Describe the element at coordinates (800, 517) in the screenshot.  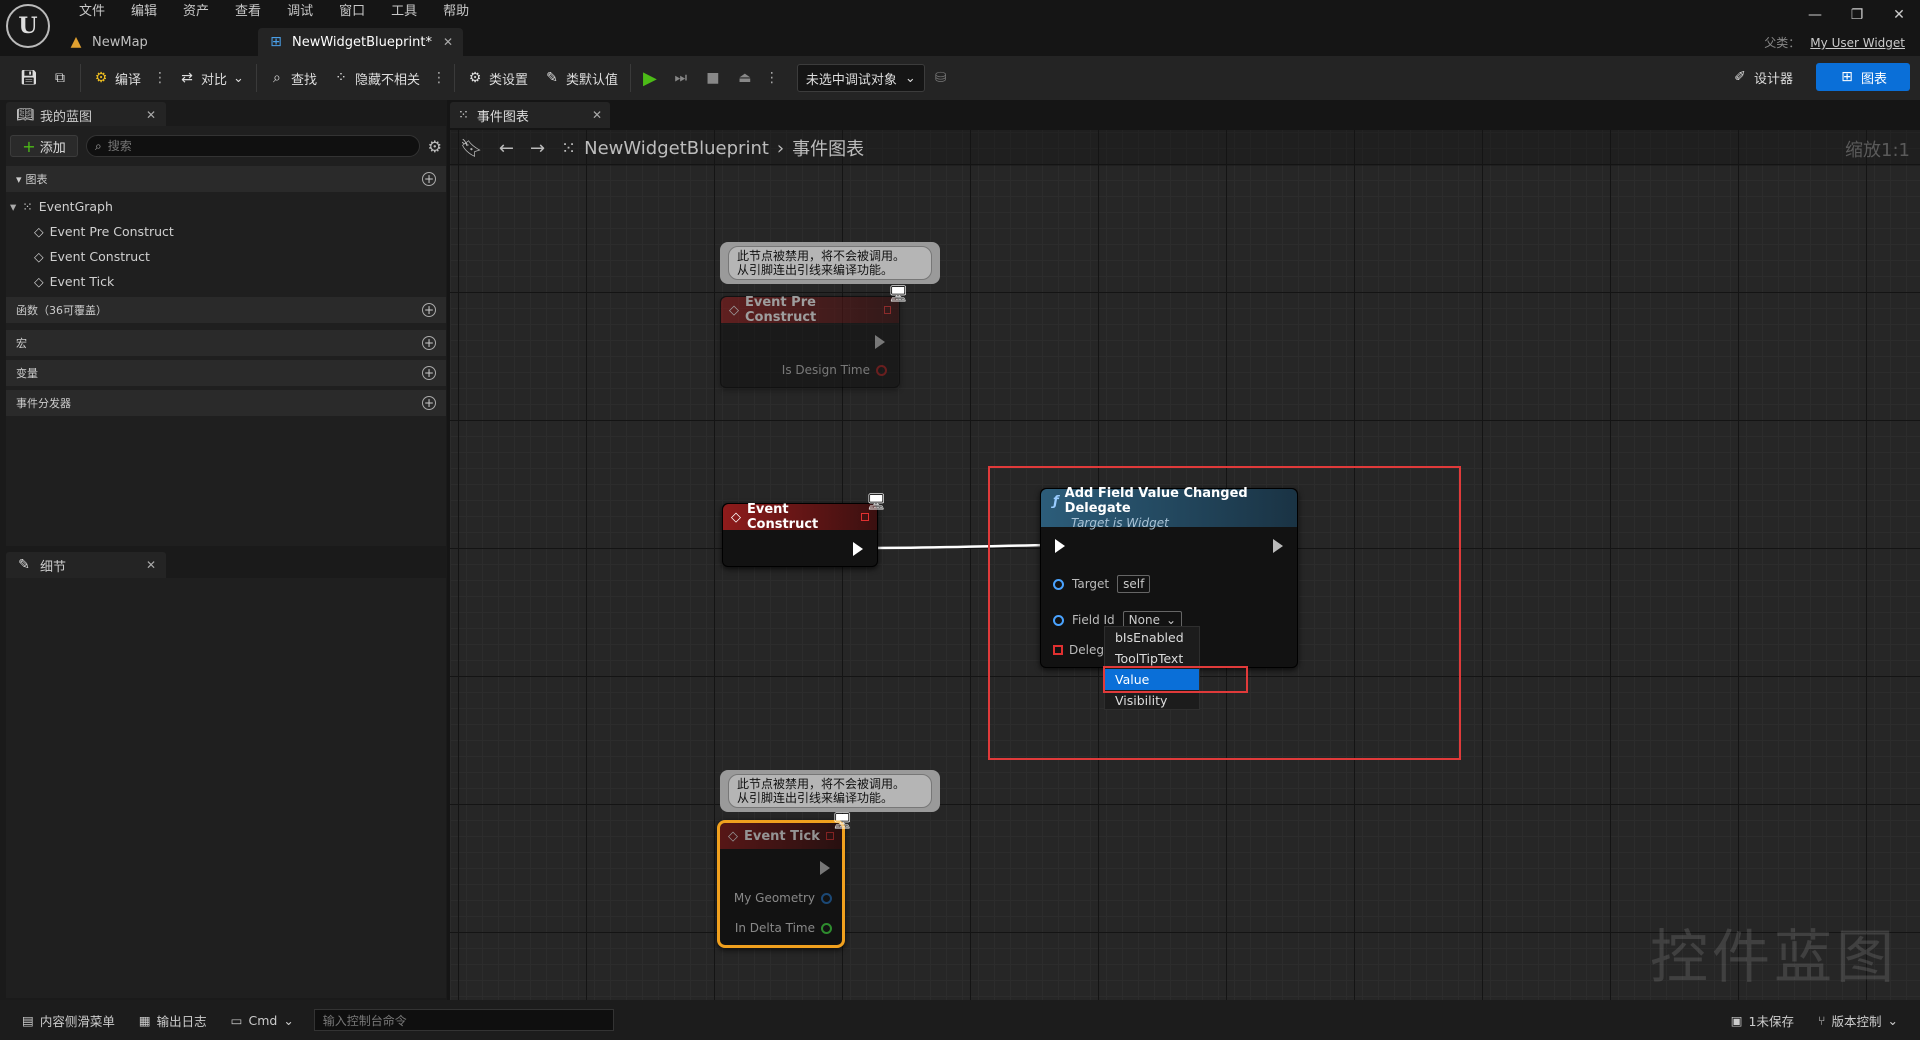
I see `node-header: ◇ Event Construct` at that location.